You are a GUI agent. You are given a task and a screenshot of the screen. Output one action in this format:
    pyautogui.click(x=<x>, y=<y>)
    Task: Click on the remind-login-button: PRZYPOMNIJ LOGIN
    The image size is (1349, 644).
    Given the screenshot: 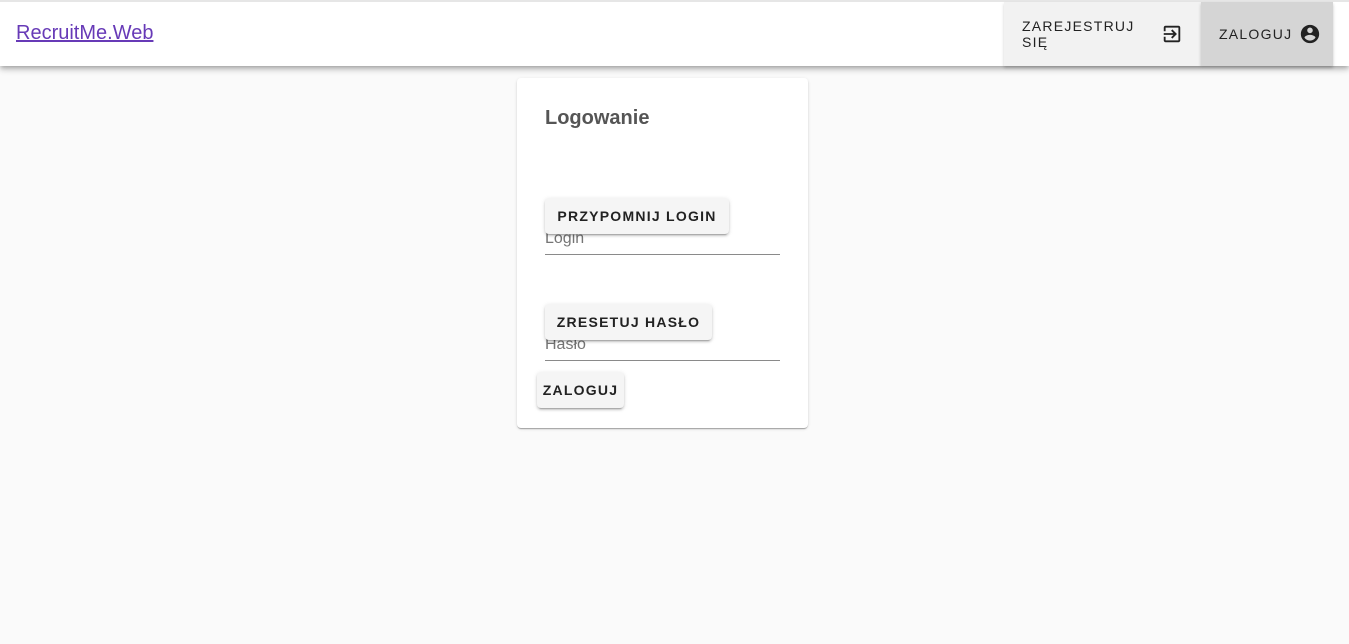 What is the action you would take?
    pyautogui.click(x=637, y=216)
    